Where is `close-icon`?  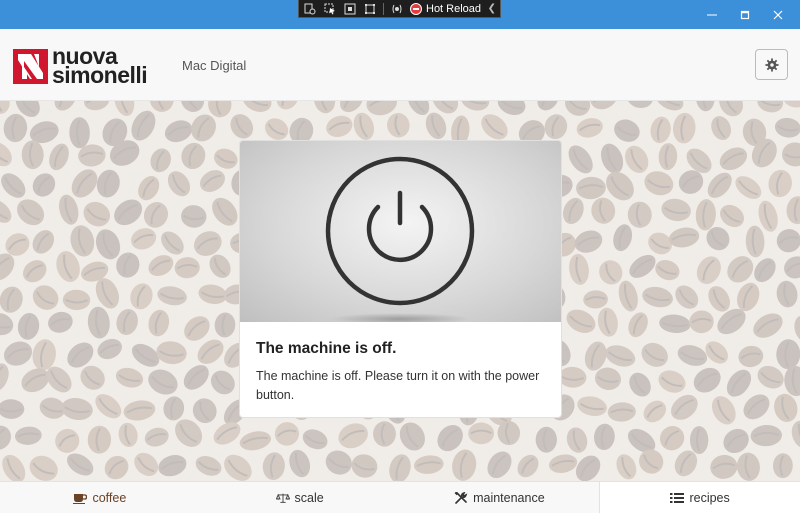
close-icon is located at coordinates (778, 14).